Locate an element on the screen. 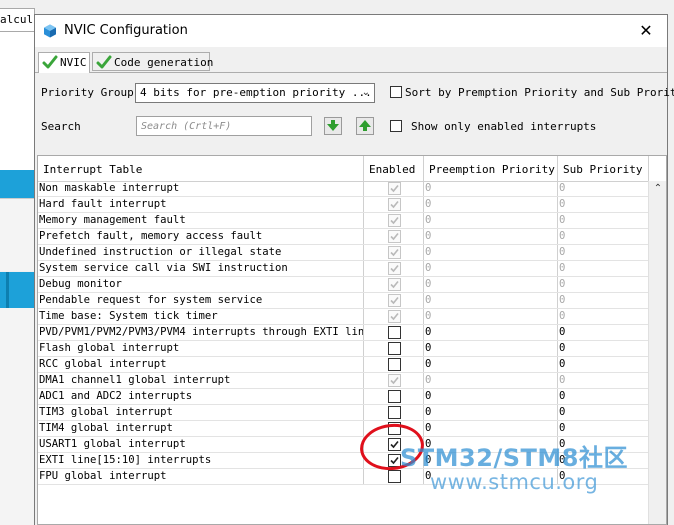 The height and width of the screenshot is (525, 674). scroll-up-icon: ⌃ is located at coordinates (657, 190).